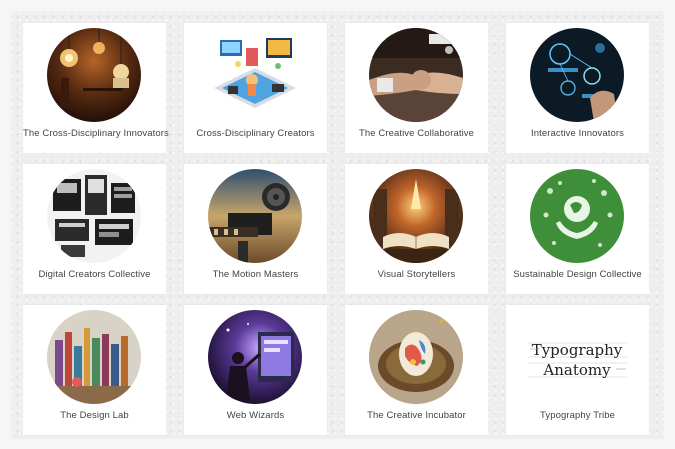 This screenshot has height=449, width=675. I want to click on group-card-cross-disciplinary-creators: Cross-Disciplinary Creators, so click(255, 88).